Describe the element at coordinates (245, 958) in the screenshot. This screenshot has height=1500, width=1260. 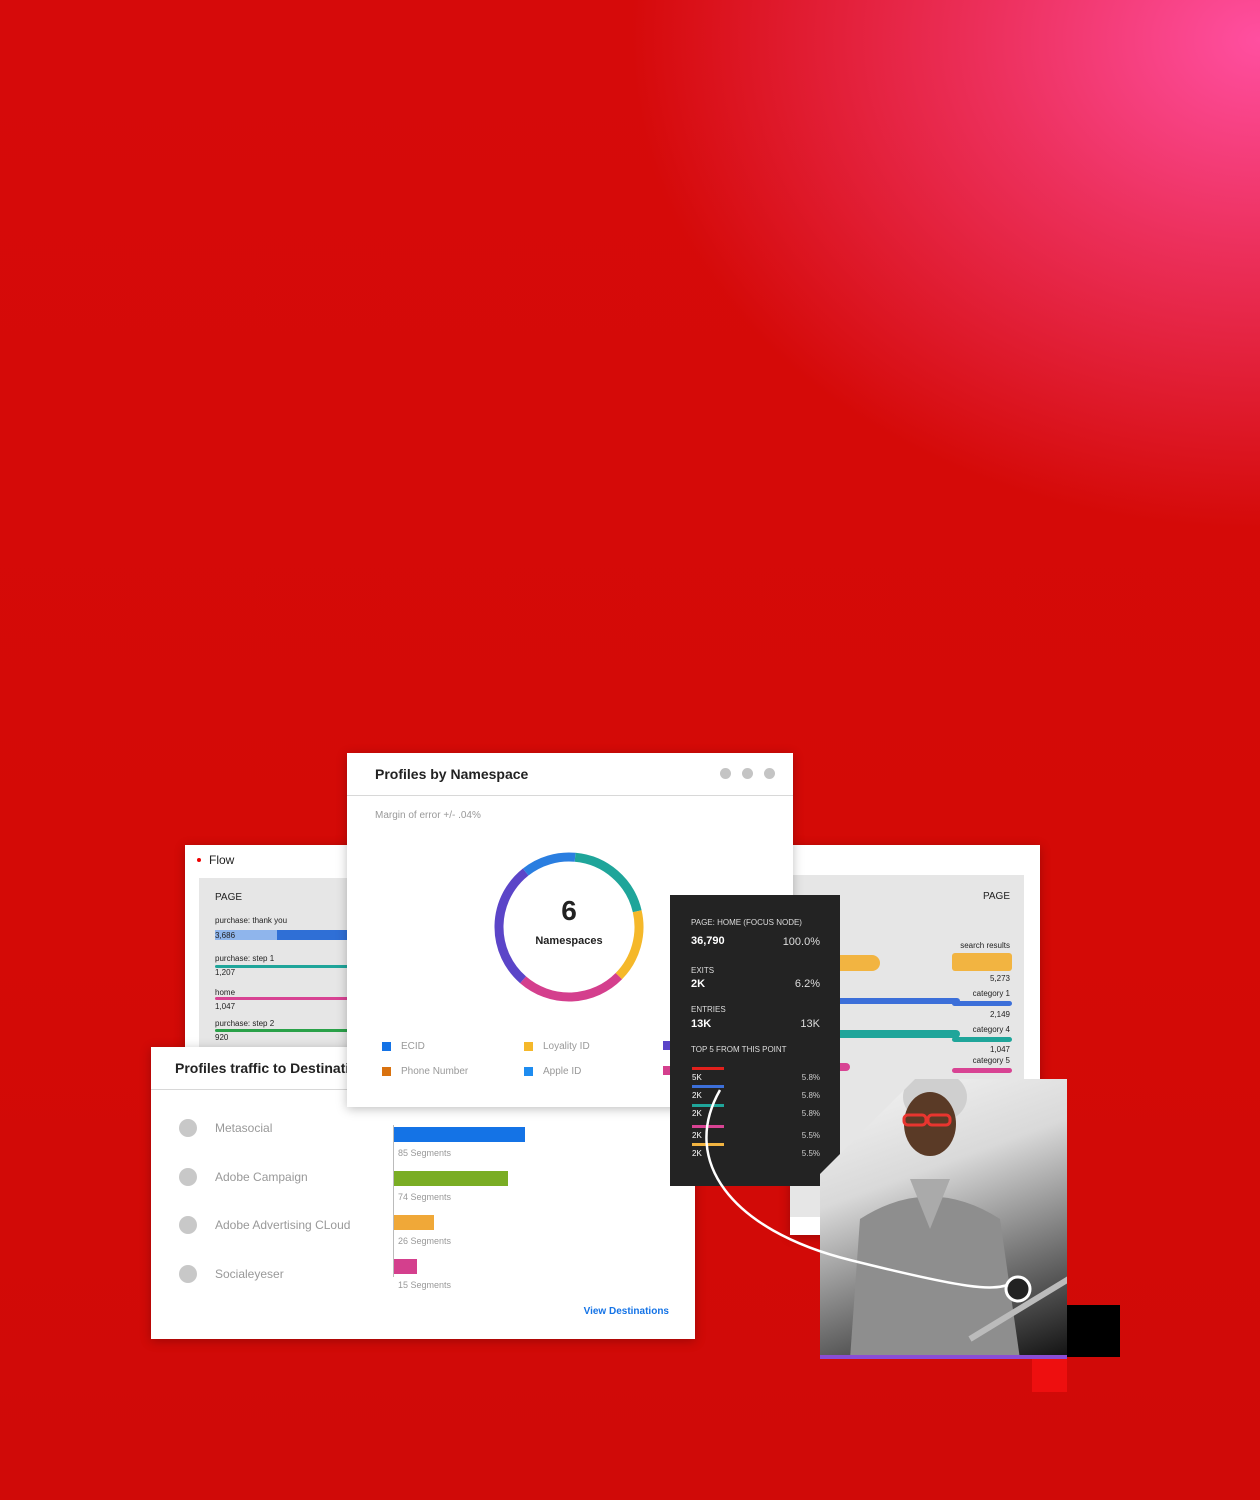
I see `flow-item-label: purchase: step 1` at that location.